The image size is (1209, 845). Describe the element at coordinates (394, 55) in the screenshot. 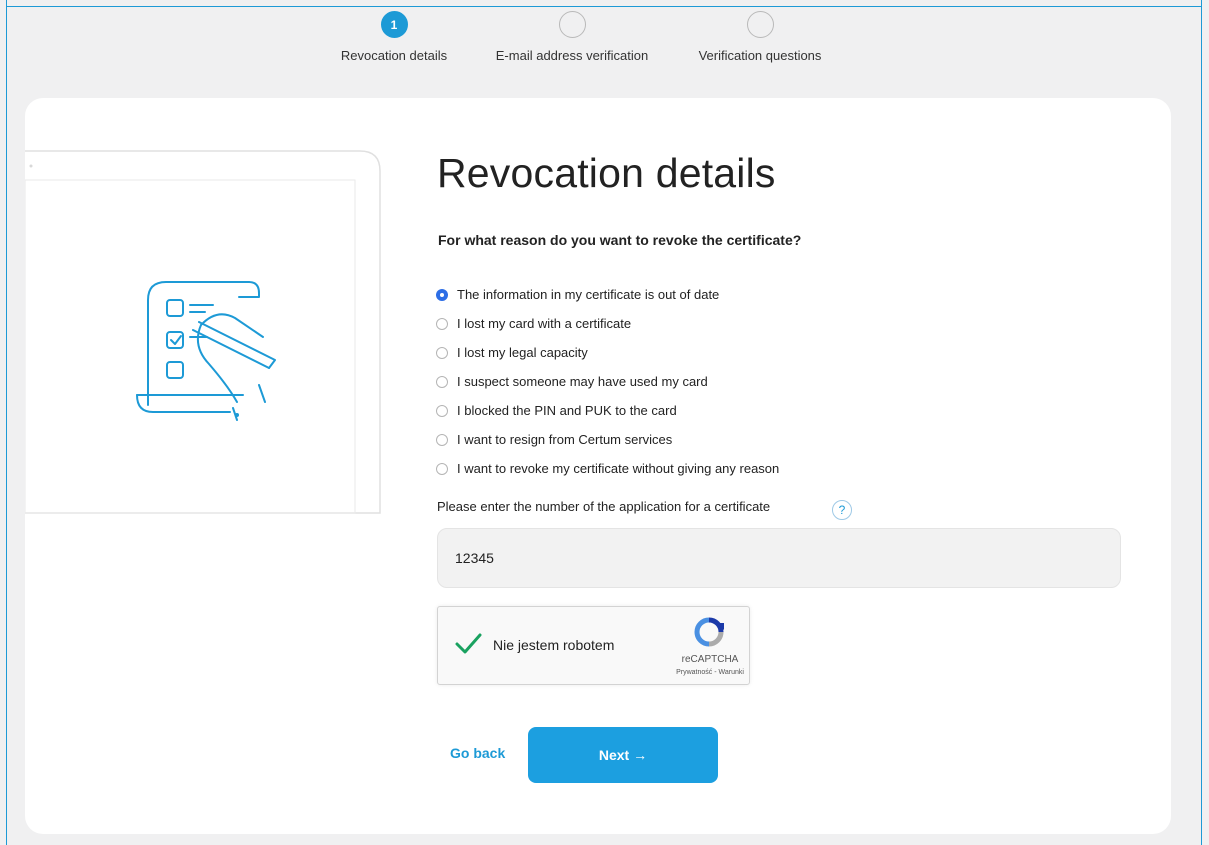

I see `step-1-label: Revocation details` at that location.